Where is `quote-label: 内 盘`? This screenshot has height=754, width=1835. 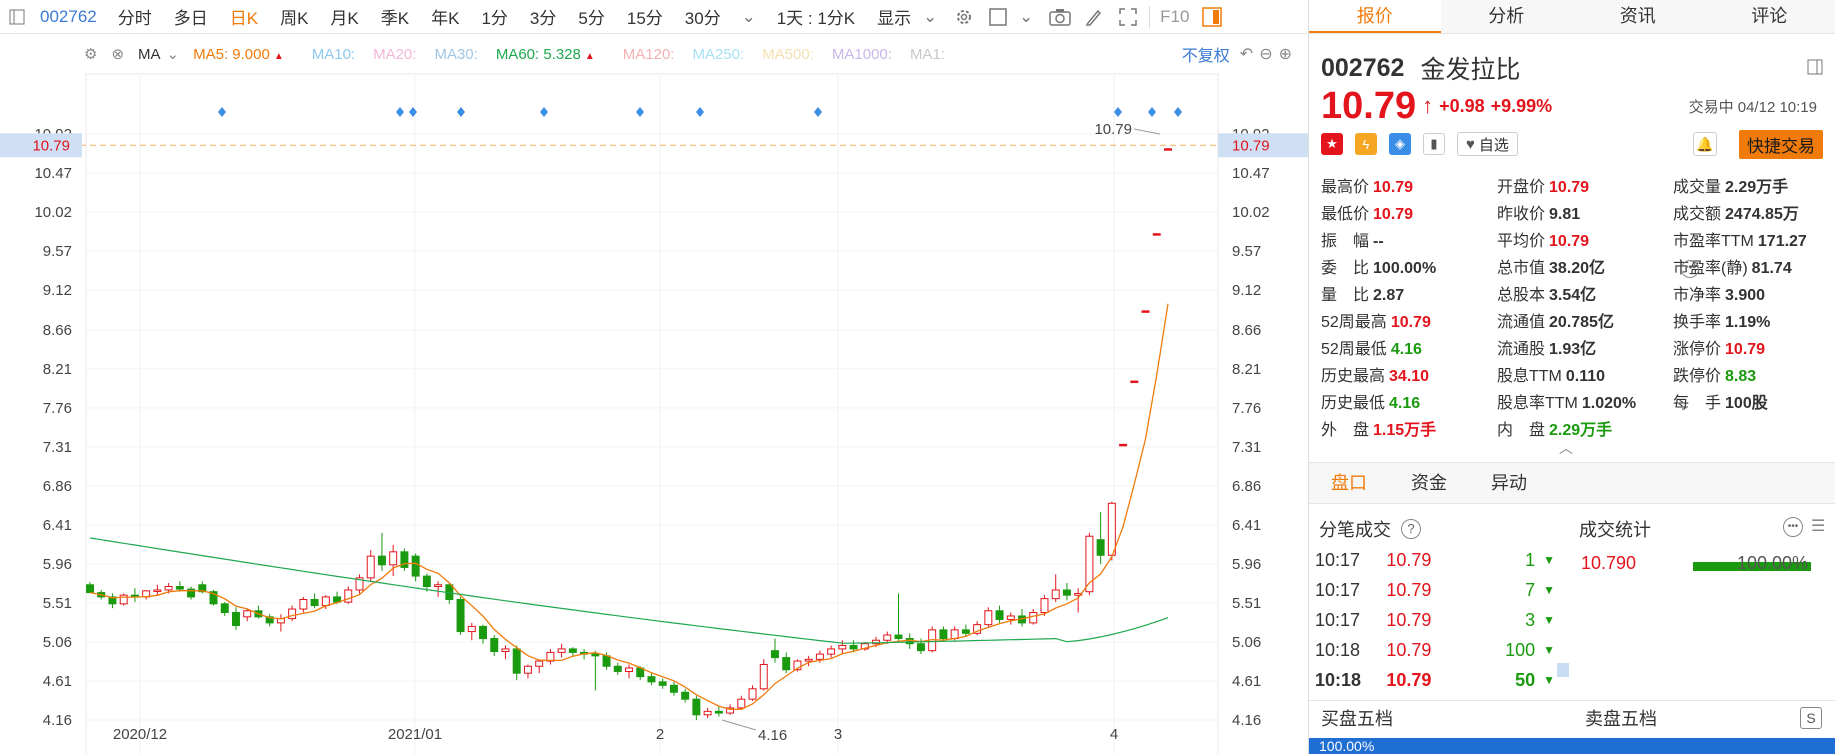 quote-label: 内 盘 is located at coordinates (1521, 430).